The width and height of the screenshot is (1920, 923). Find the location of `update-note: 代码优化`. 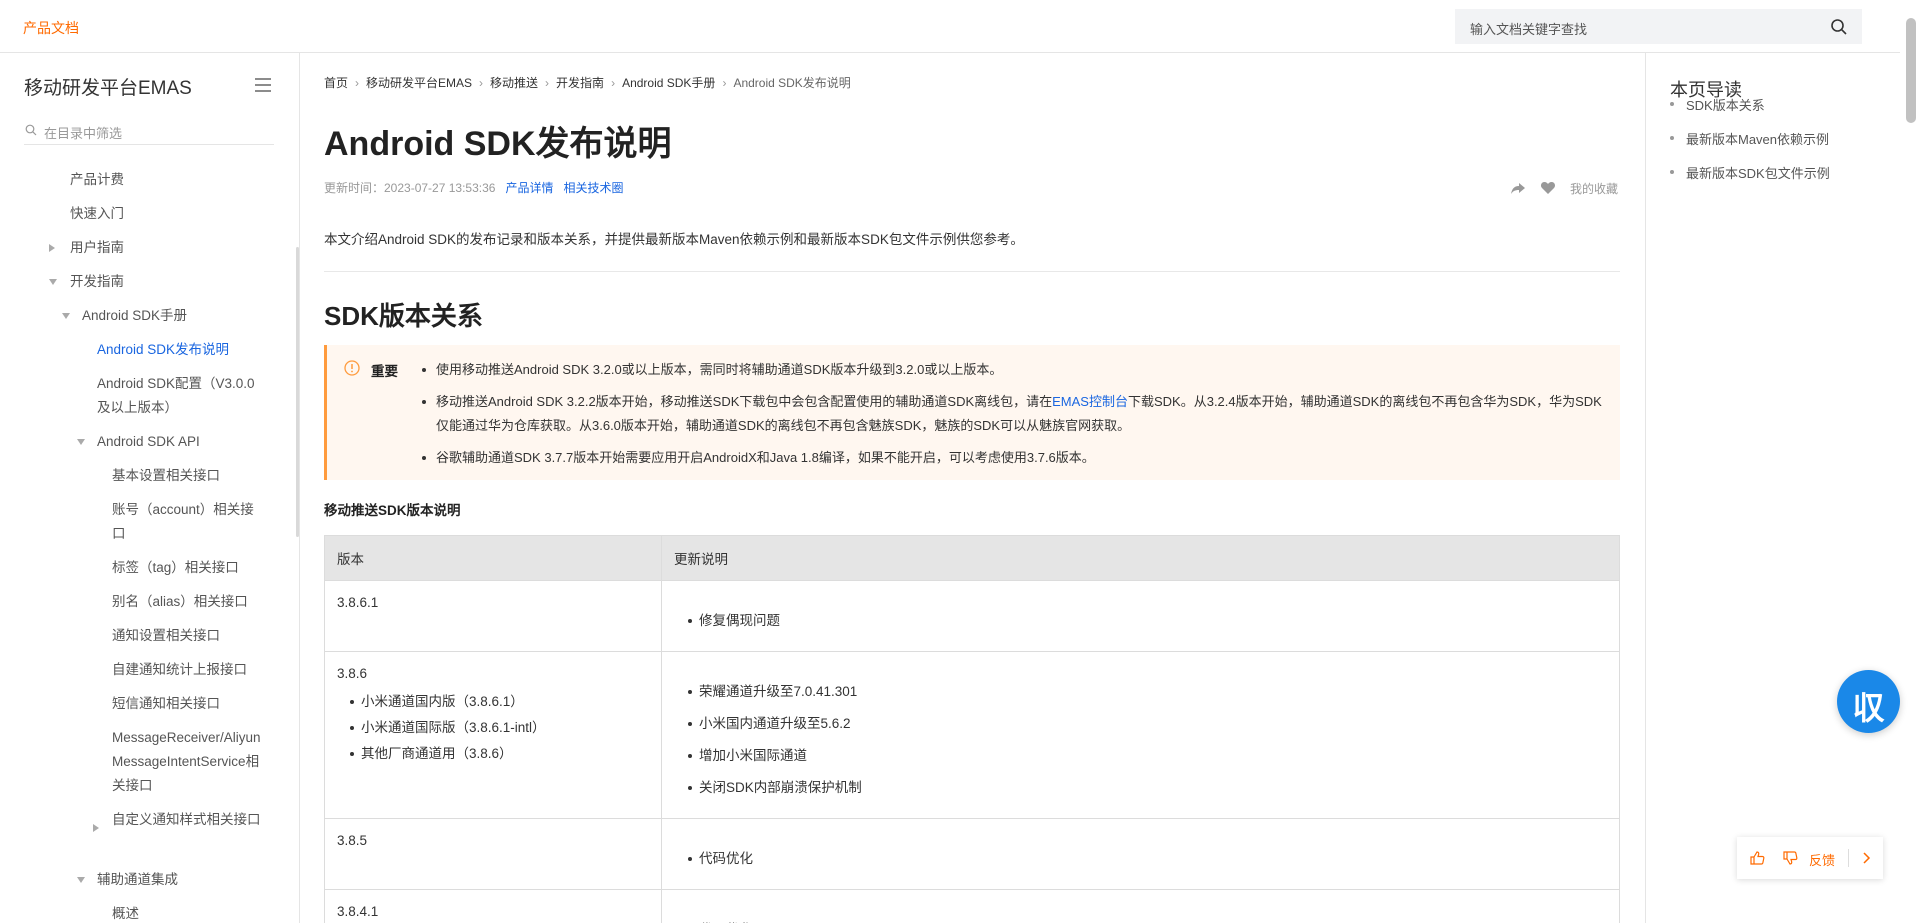

update-note: 代码优化 is located at coordinates (1140, 859).